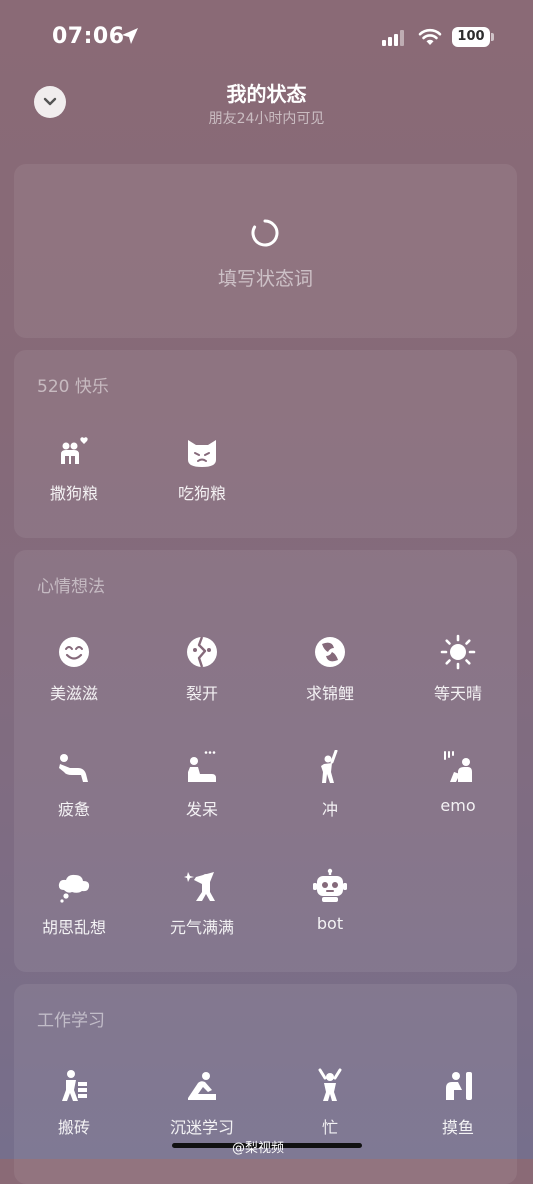  What do you see at coordinates (74, 1103) in the screenshot?
I see `status-item-banzhuan: 搬砖` at bounding box center [74, 1103].